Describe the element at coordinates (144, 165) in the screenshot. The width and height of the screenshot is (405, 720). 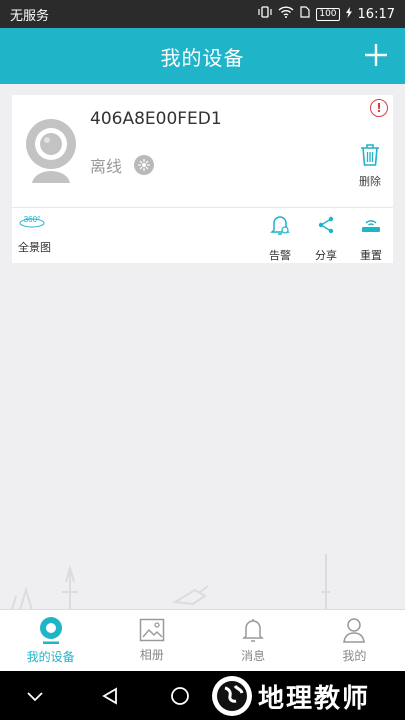
I see `network-status-icon` at that location.